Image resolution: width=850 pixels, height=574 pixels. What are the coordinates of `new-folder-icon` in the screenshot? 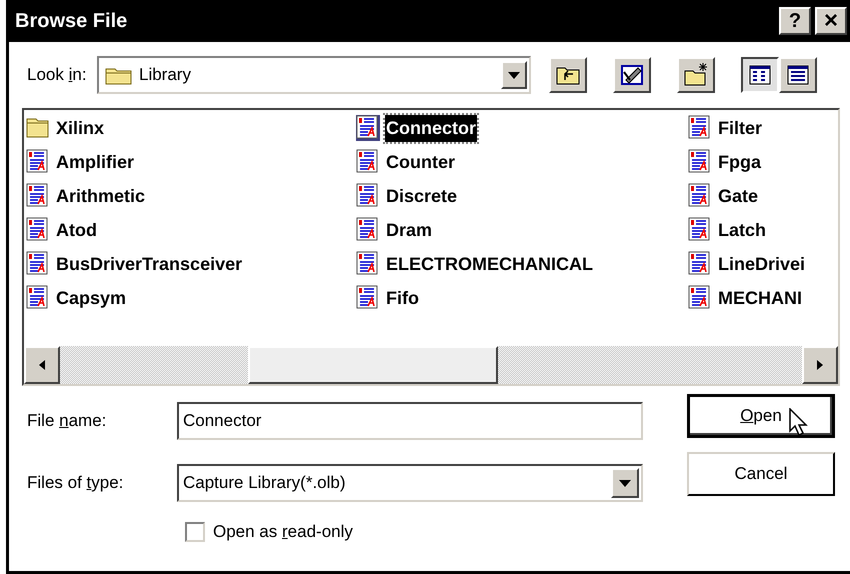 It's located at (696, 75).